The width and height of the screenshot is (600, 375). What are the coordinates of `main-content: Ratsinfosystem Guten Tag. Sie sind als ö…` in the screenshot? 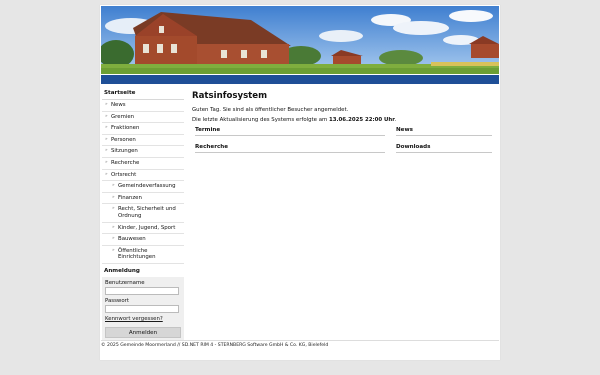 It's located at (342, 107).